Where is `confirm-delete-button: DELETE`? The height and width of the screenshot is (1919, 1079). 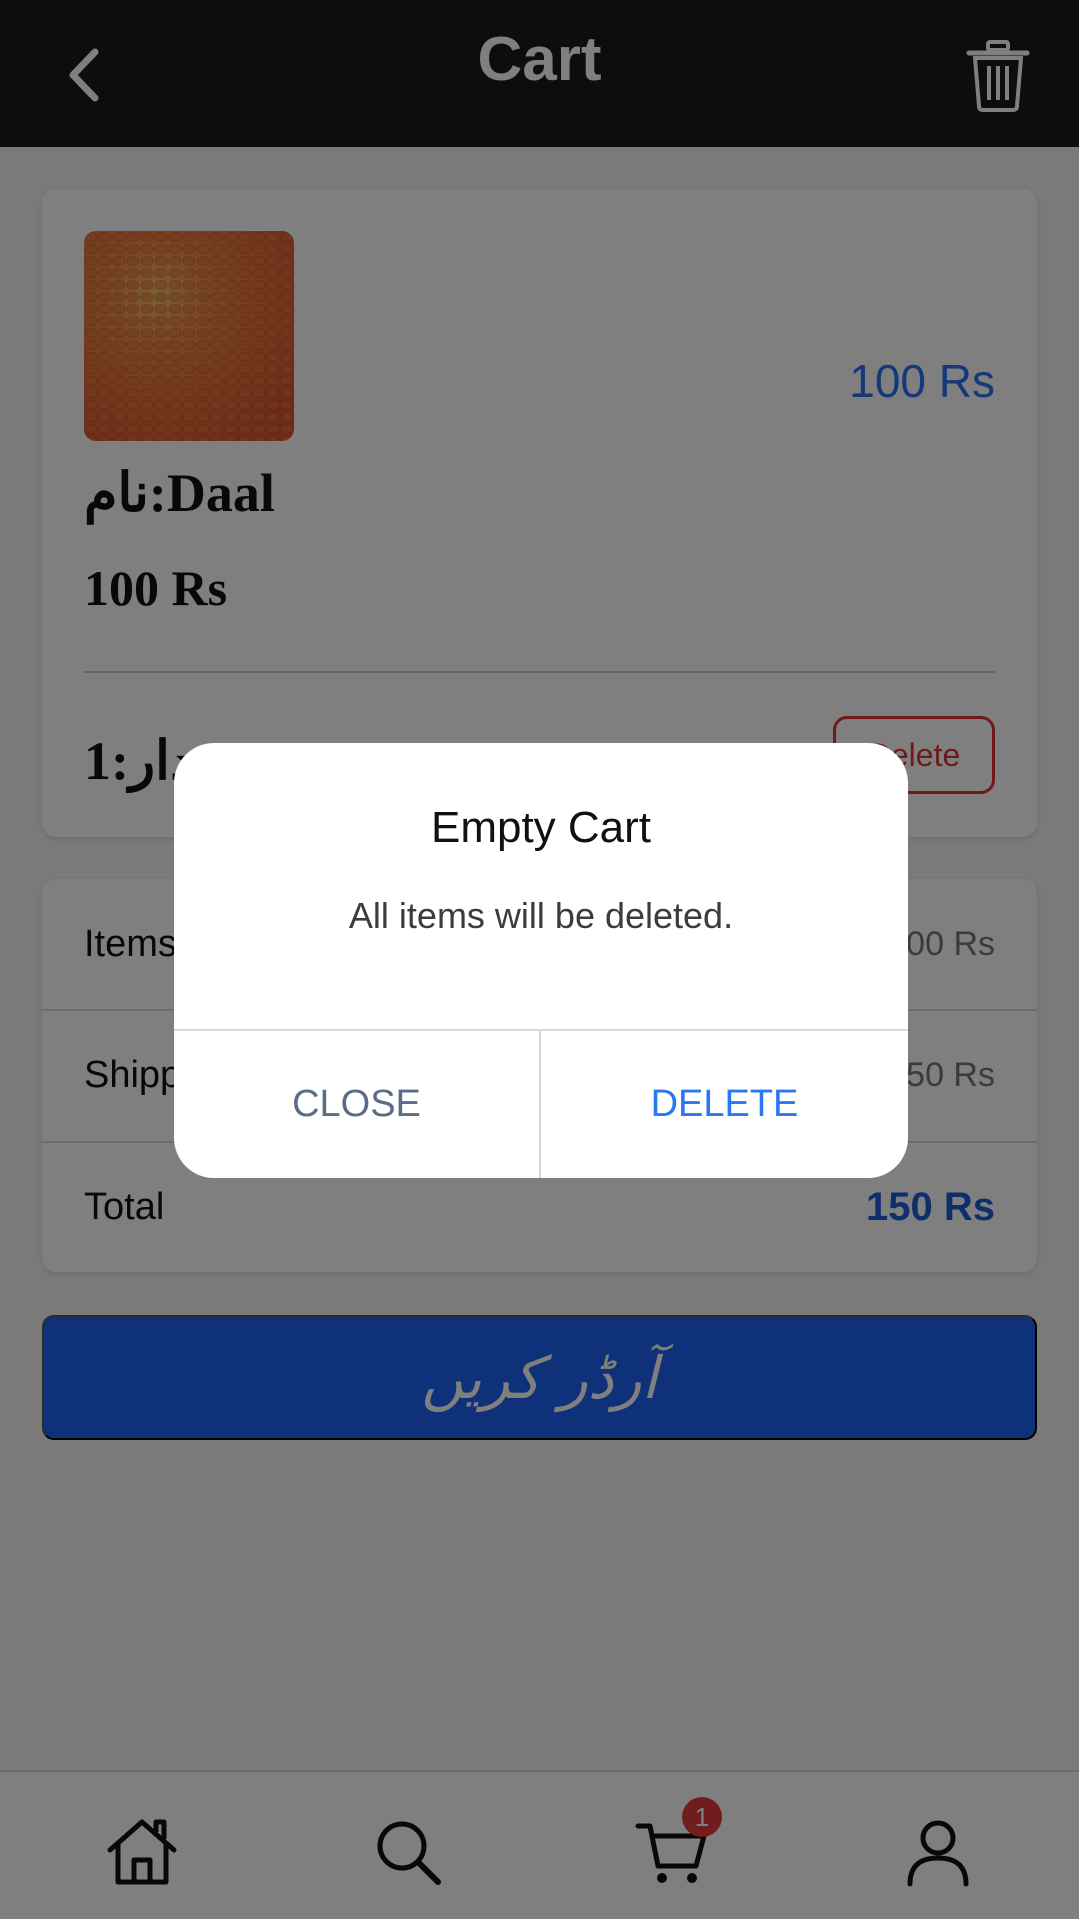 confirm-delete-button: DELETE is located at coordinates (724, 1104).